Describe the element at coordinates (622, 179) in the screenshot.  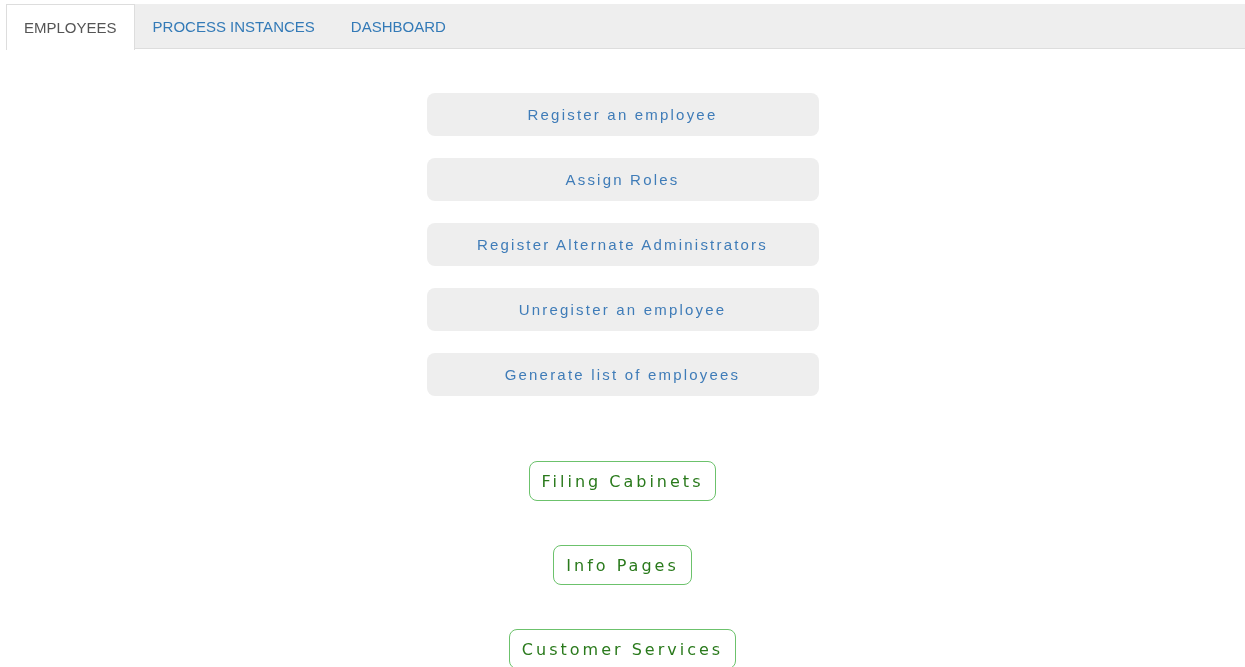
I see `action-button: Assign Roles` at that location.